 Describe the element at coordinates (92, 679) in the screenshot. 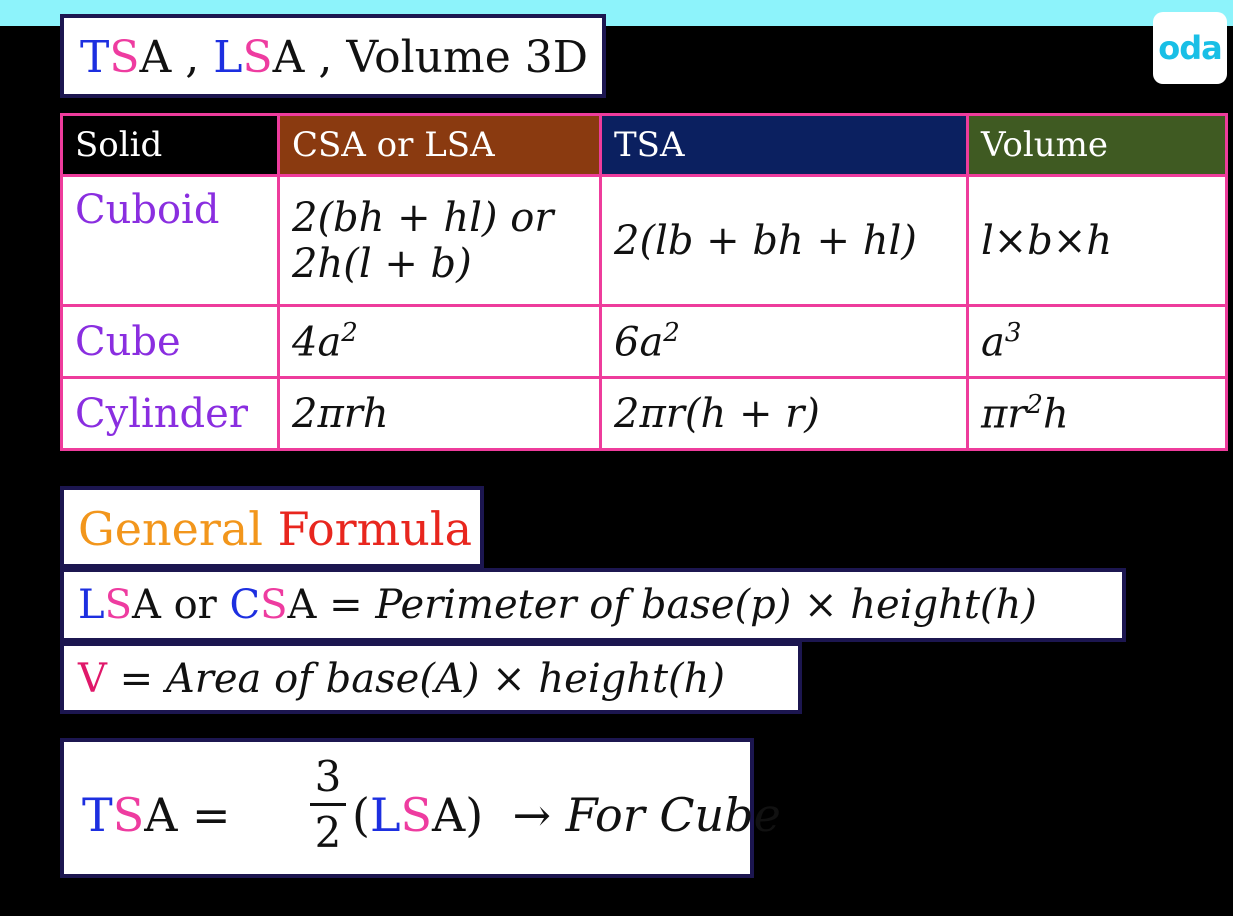

I see `volume-v: V` at that location.